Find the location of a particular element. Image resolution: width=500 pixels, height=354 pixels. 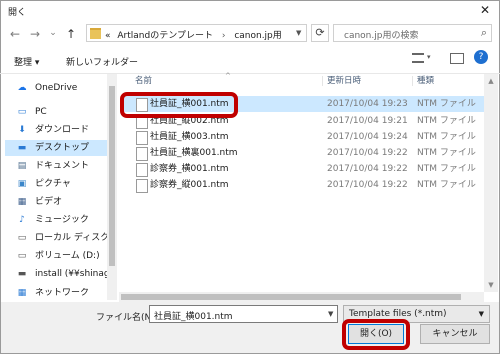

view-options-icon is located at coordinates (418, 58).